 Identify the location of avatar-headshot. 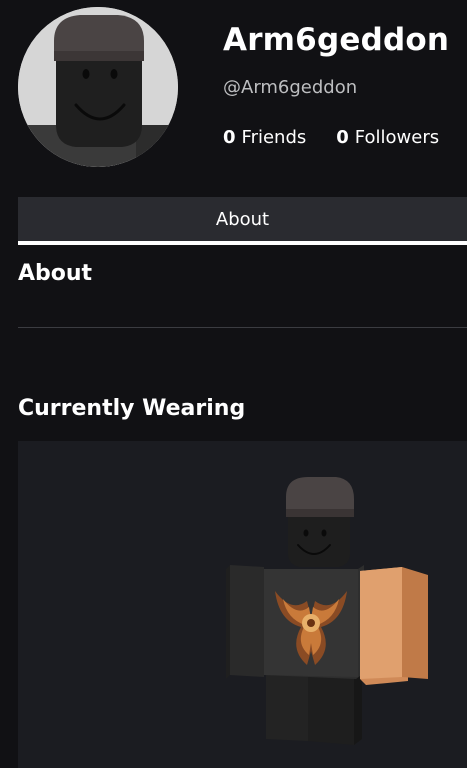
(98, 87).